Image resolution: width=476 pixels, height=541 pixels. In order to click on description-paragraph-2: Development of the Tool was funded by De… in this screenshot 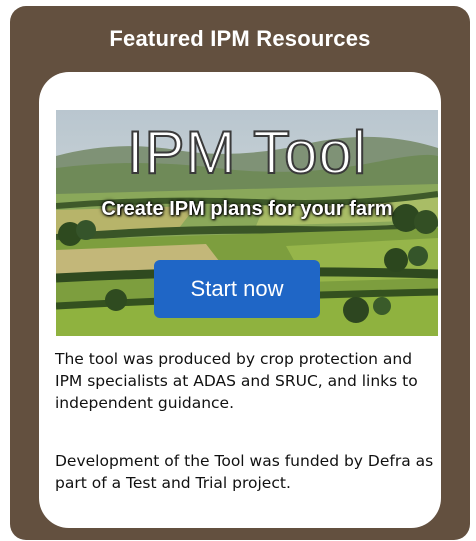, I will do `click(244, 472)`.